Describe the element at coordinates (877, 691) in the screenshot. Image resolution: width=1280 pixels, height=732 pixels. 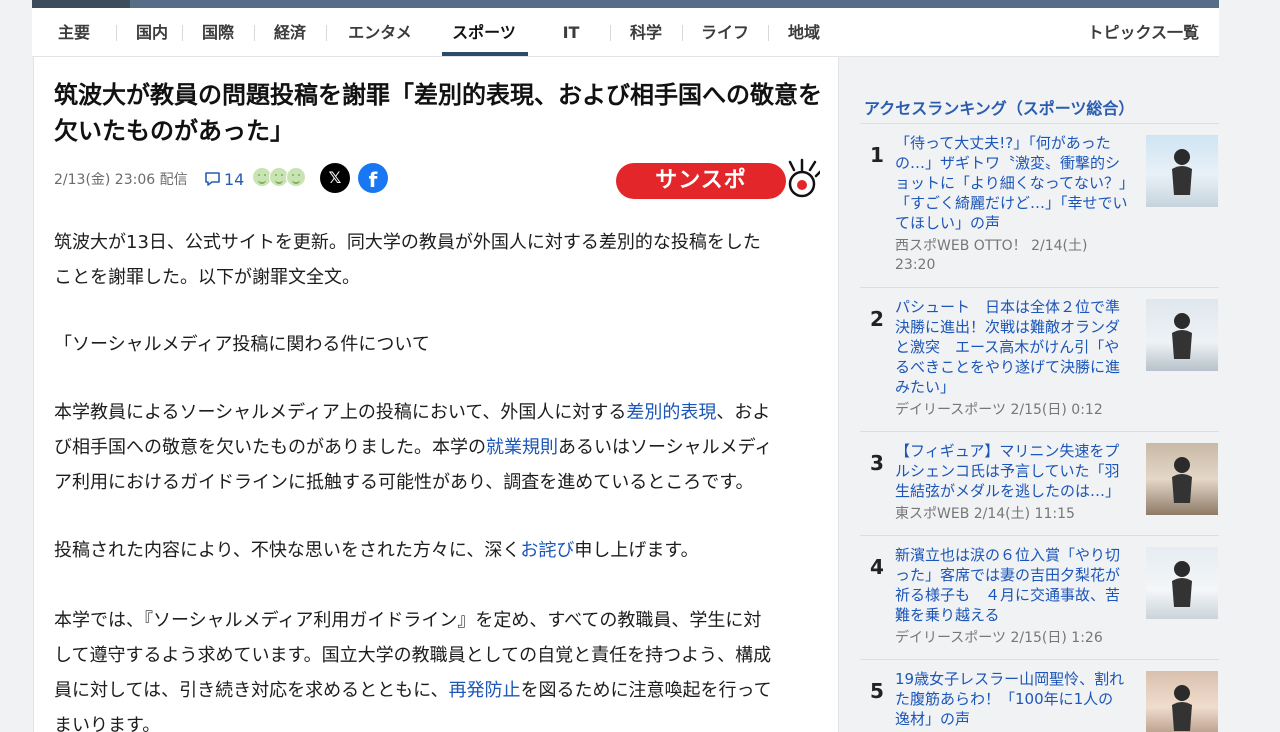
I see `ranking-number: 5` at that location.